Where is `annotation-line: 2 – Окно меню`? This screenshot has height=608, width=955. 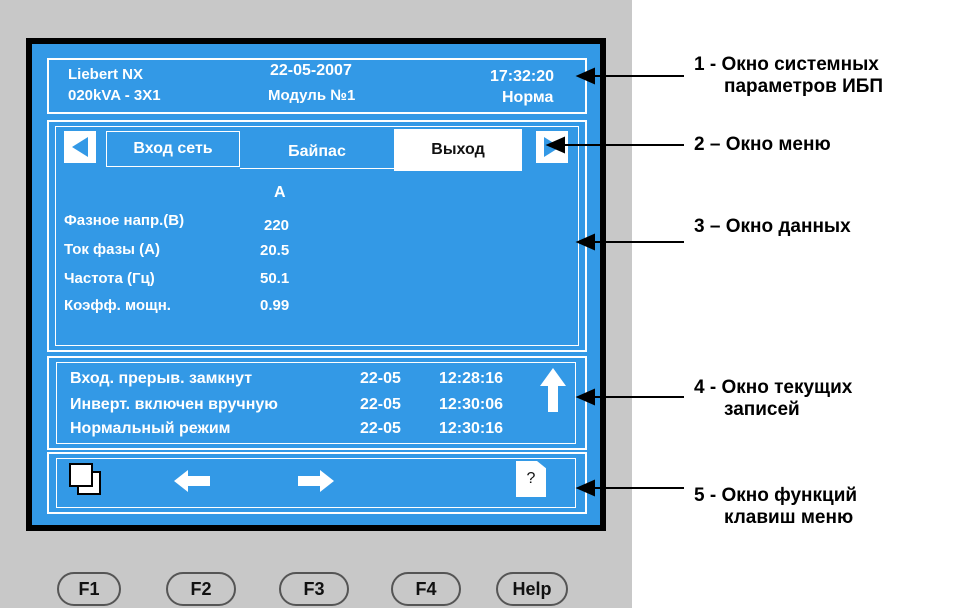
annotation-line: 2 – Окно меню is located at coordinates (762, 144).